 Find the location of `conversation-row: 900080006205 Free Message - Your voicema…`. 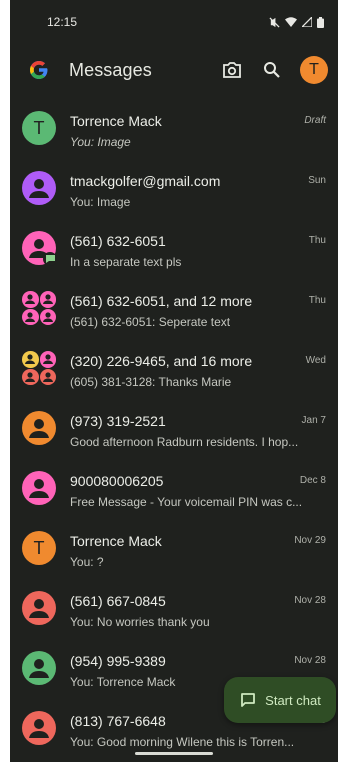

conversation-row: 900080006205 Free Message - Your voicema… is located at coordinates (174, 487).